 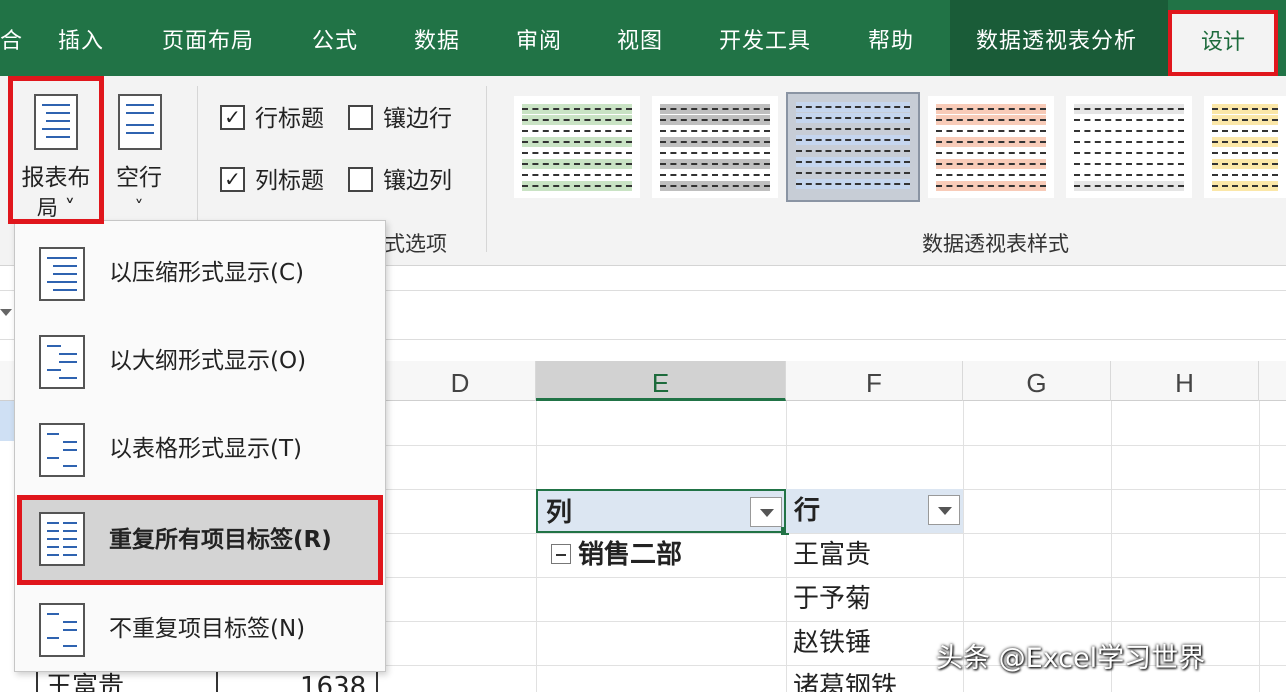 What do you see at coordinates (766, 512) in the screenshot?
I see `column-filter-dropdown-icon` at bounding box center [766, 512].